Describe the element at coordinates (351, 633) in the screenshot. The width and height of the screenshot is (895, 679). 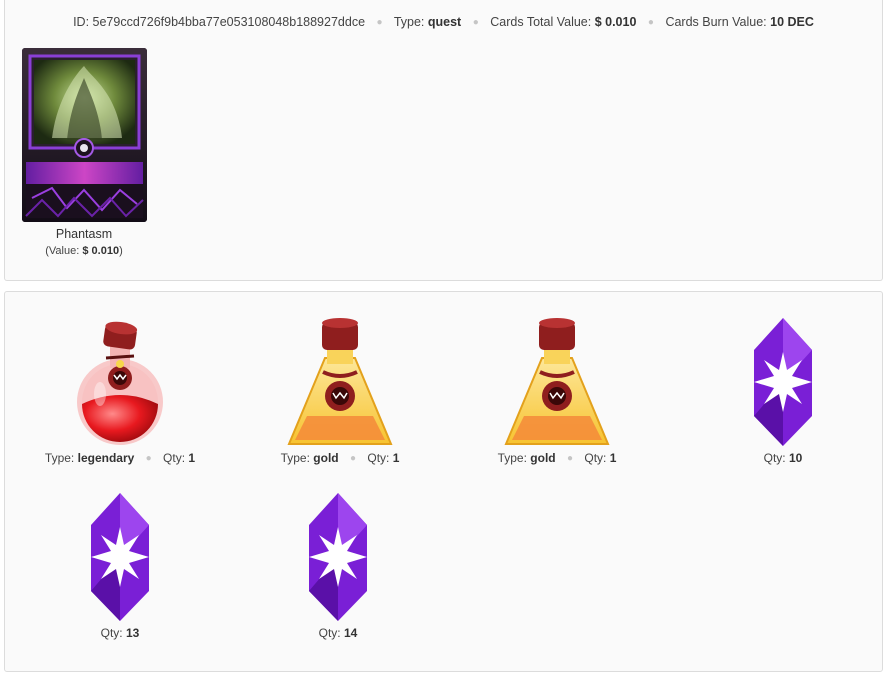
I see `qty-value: 14` at that location.